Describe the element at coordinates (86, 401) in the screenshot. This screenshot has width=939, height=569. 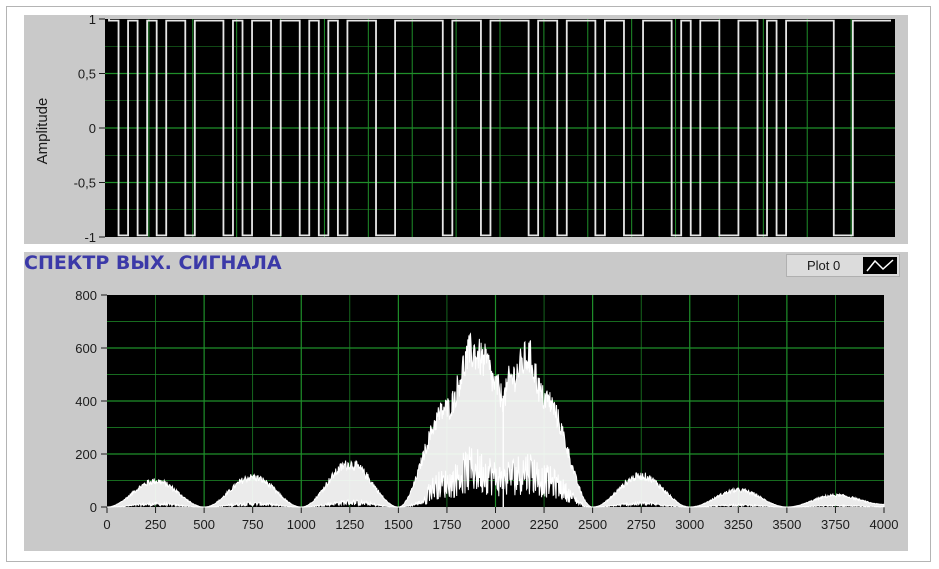
I see `y-tick-label: 400` at that location.